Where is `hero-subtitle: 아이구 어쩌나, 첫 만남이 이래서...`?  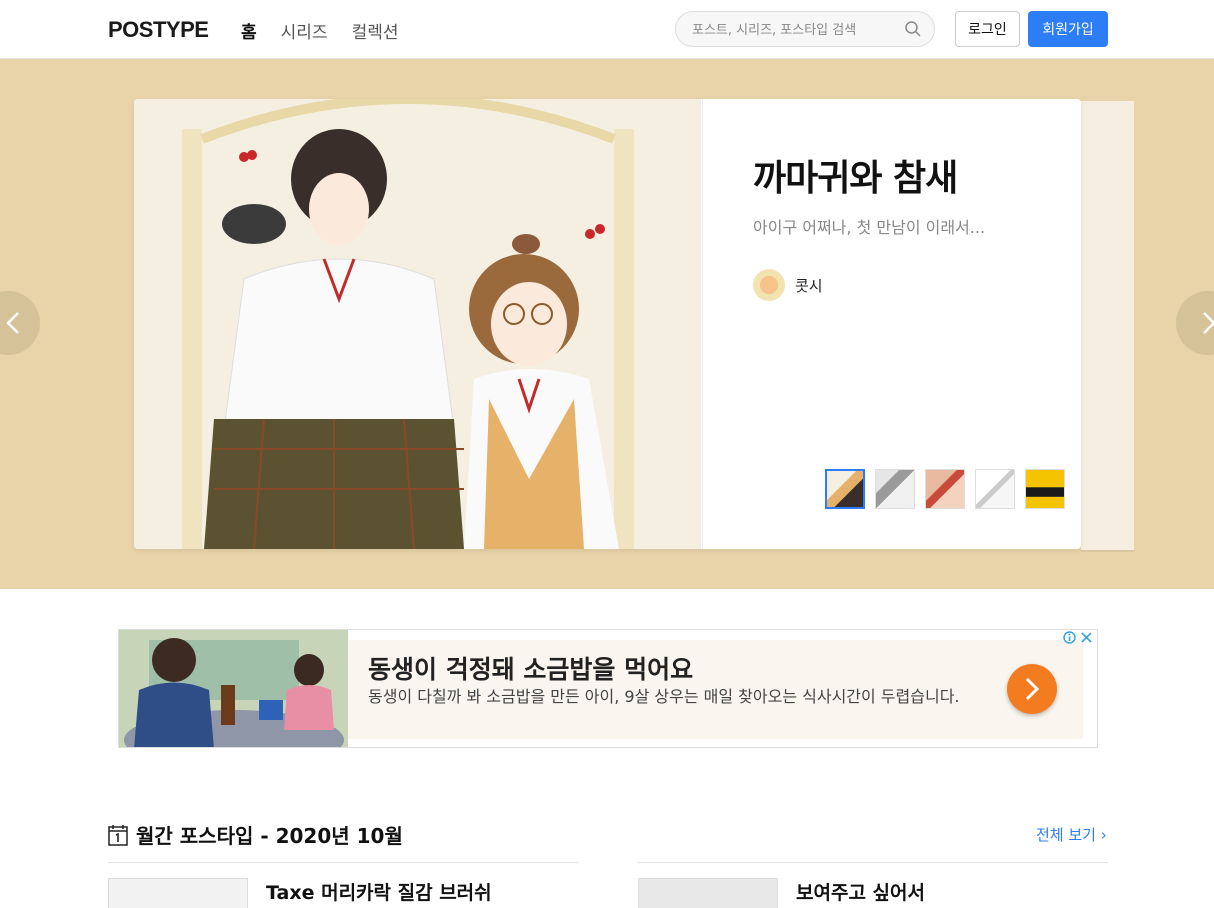
hero-subtitle: 아이구 어쩌나, 첫 만남이 이래서... is located at coordinates (869, 227).